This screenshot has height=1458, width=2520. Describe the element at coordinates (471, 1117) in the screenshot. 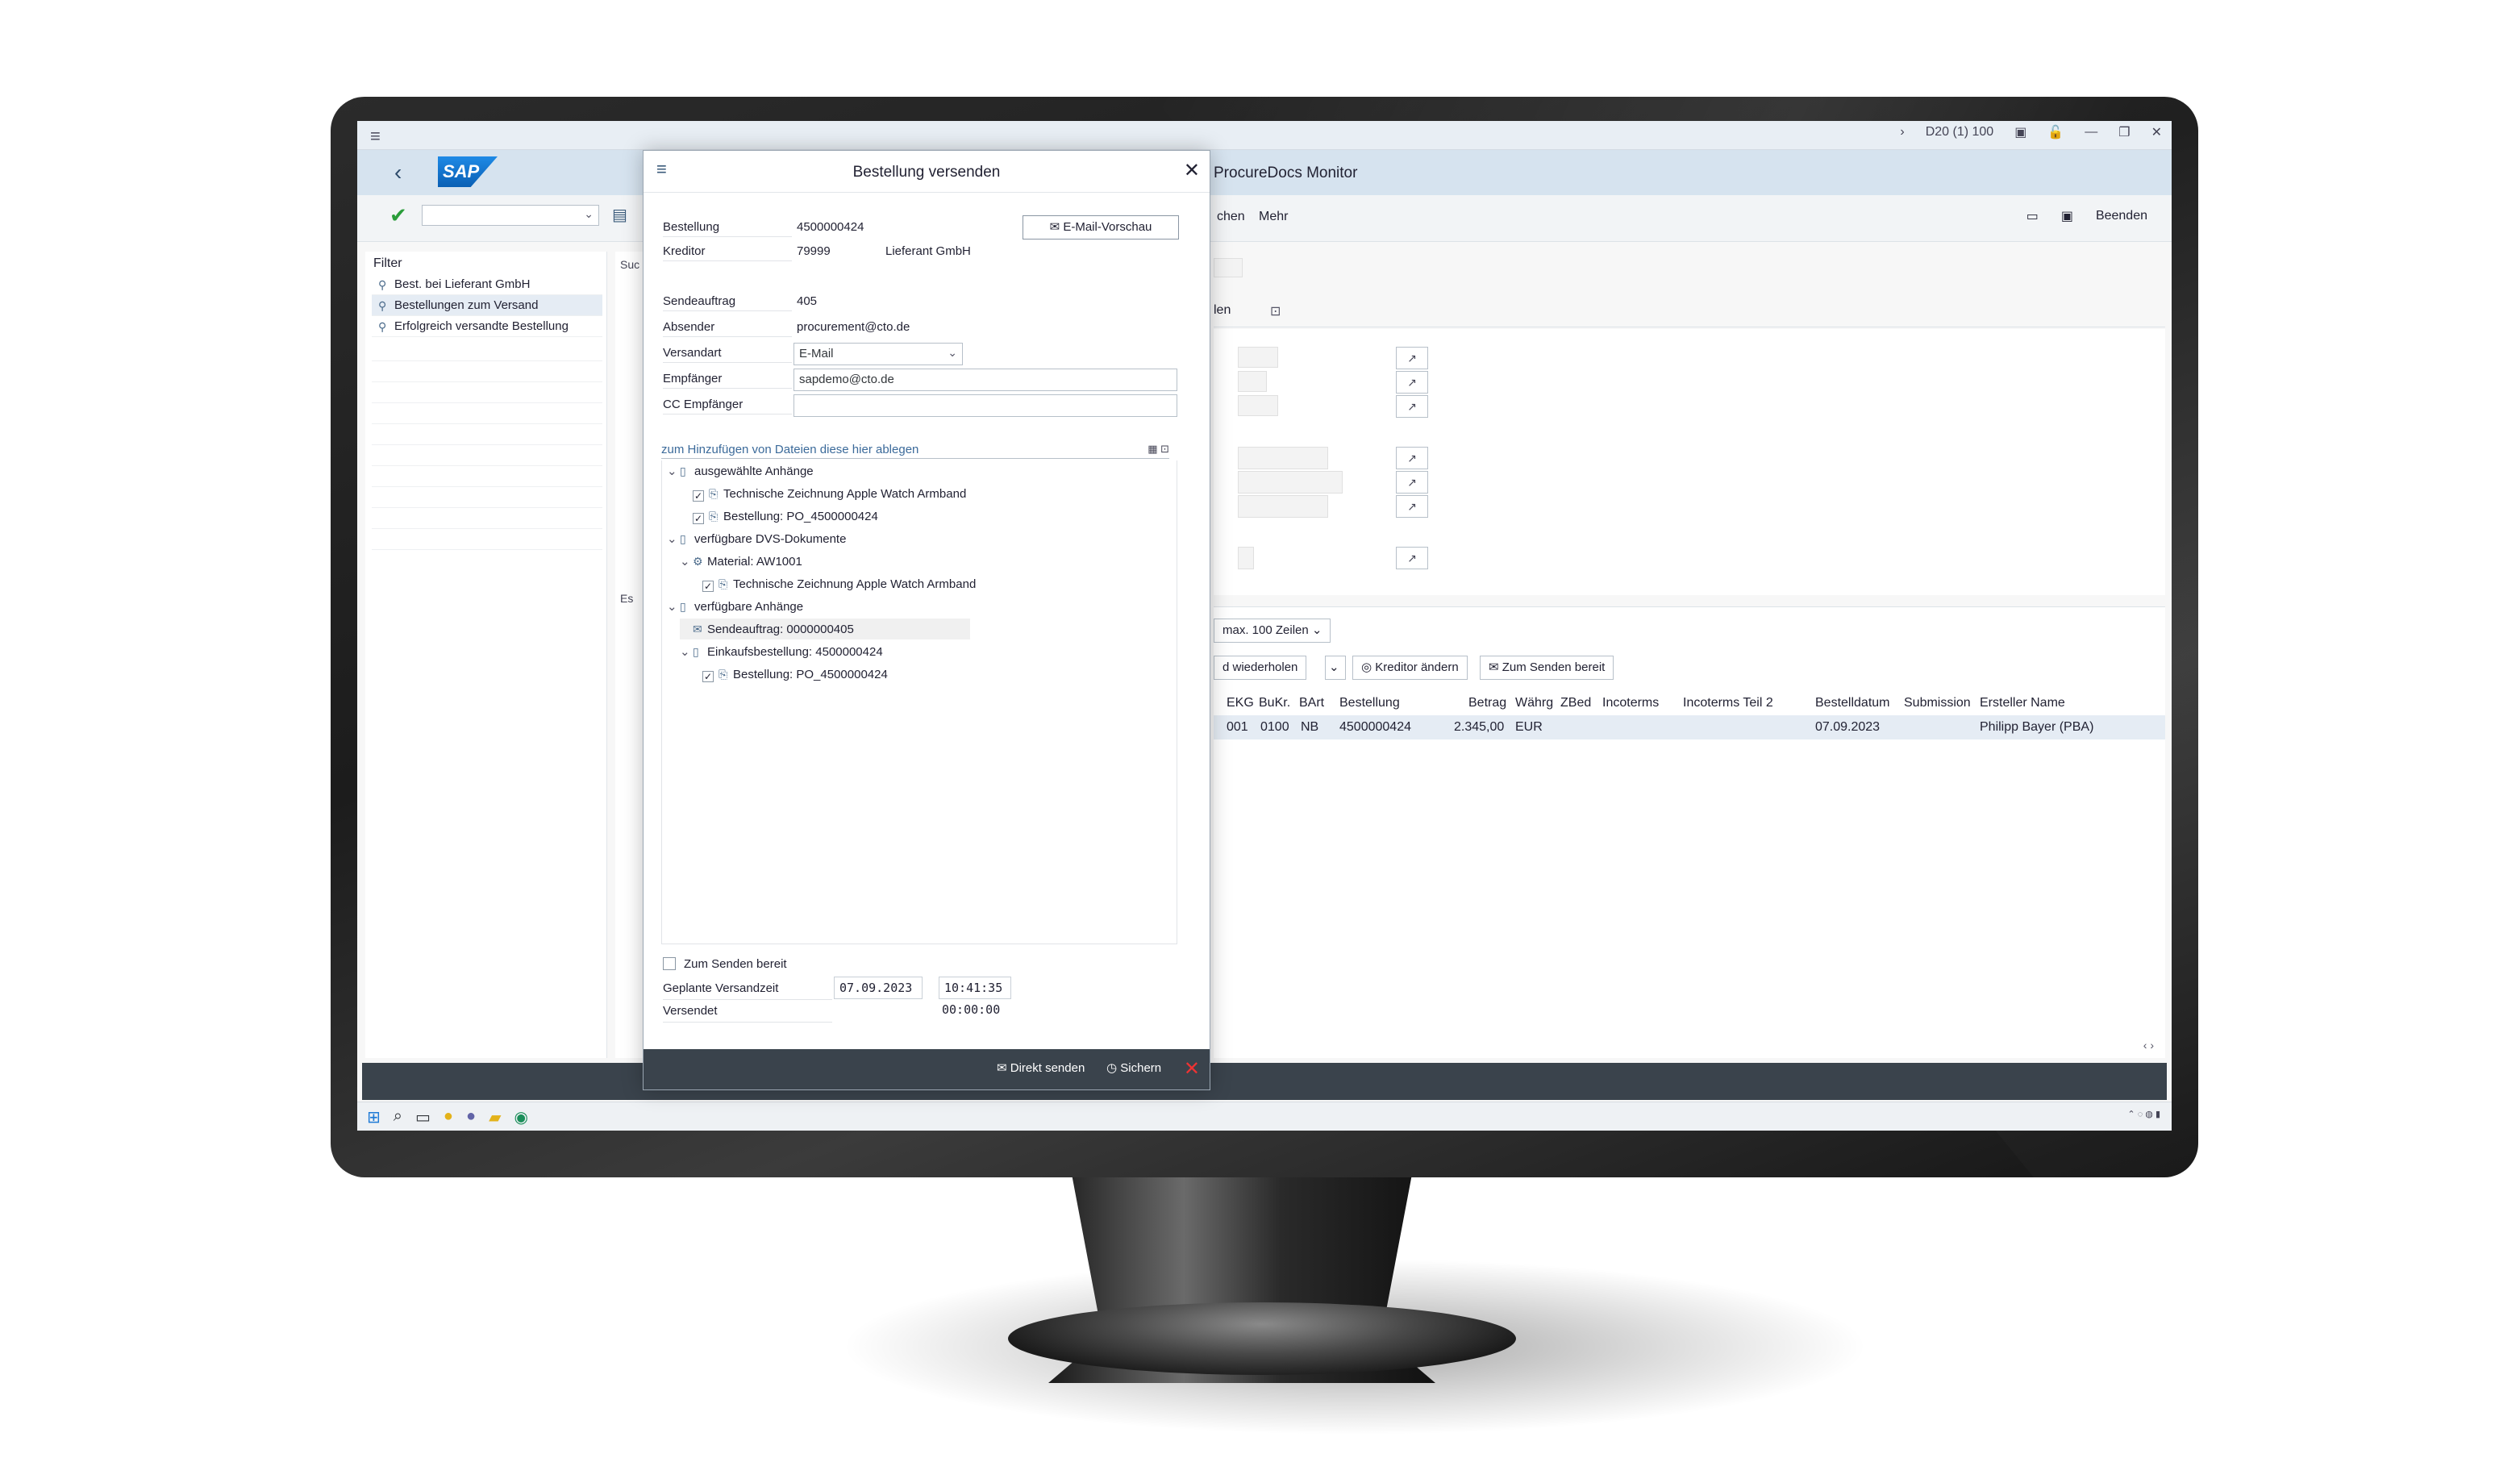

I see `chat-icon: ●` at that location.